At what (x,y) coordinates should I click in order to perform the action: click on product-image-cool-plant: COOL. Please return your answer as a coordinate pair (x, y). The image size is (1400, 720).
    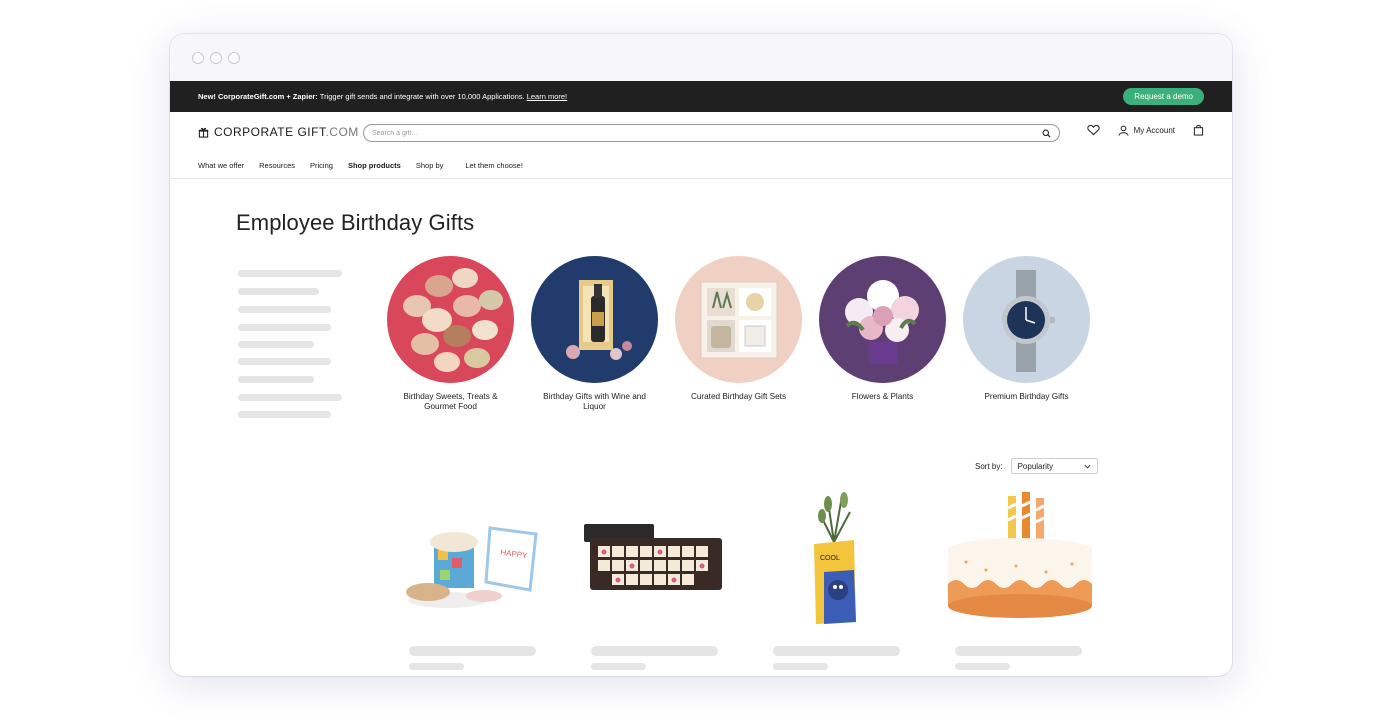
    Looking at the image, I should click on (834, 562).